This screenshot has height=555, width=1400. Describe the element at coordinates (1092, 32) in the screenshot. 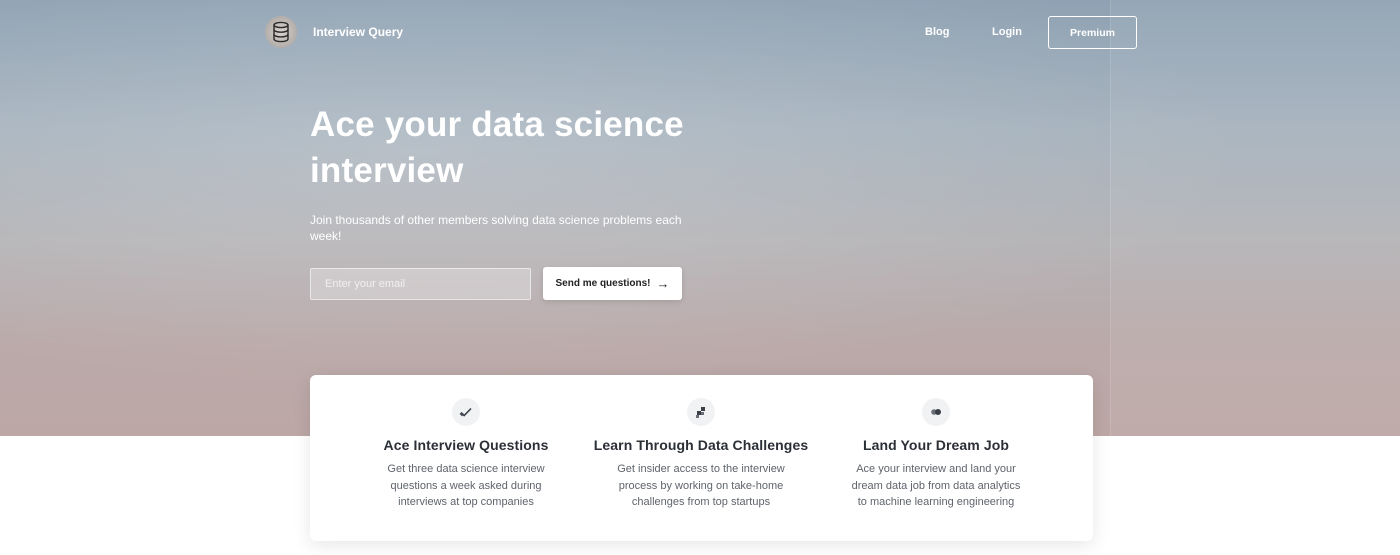

I see `premium-button: Premium` at that location.